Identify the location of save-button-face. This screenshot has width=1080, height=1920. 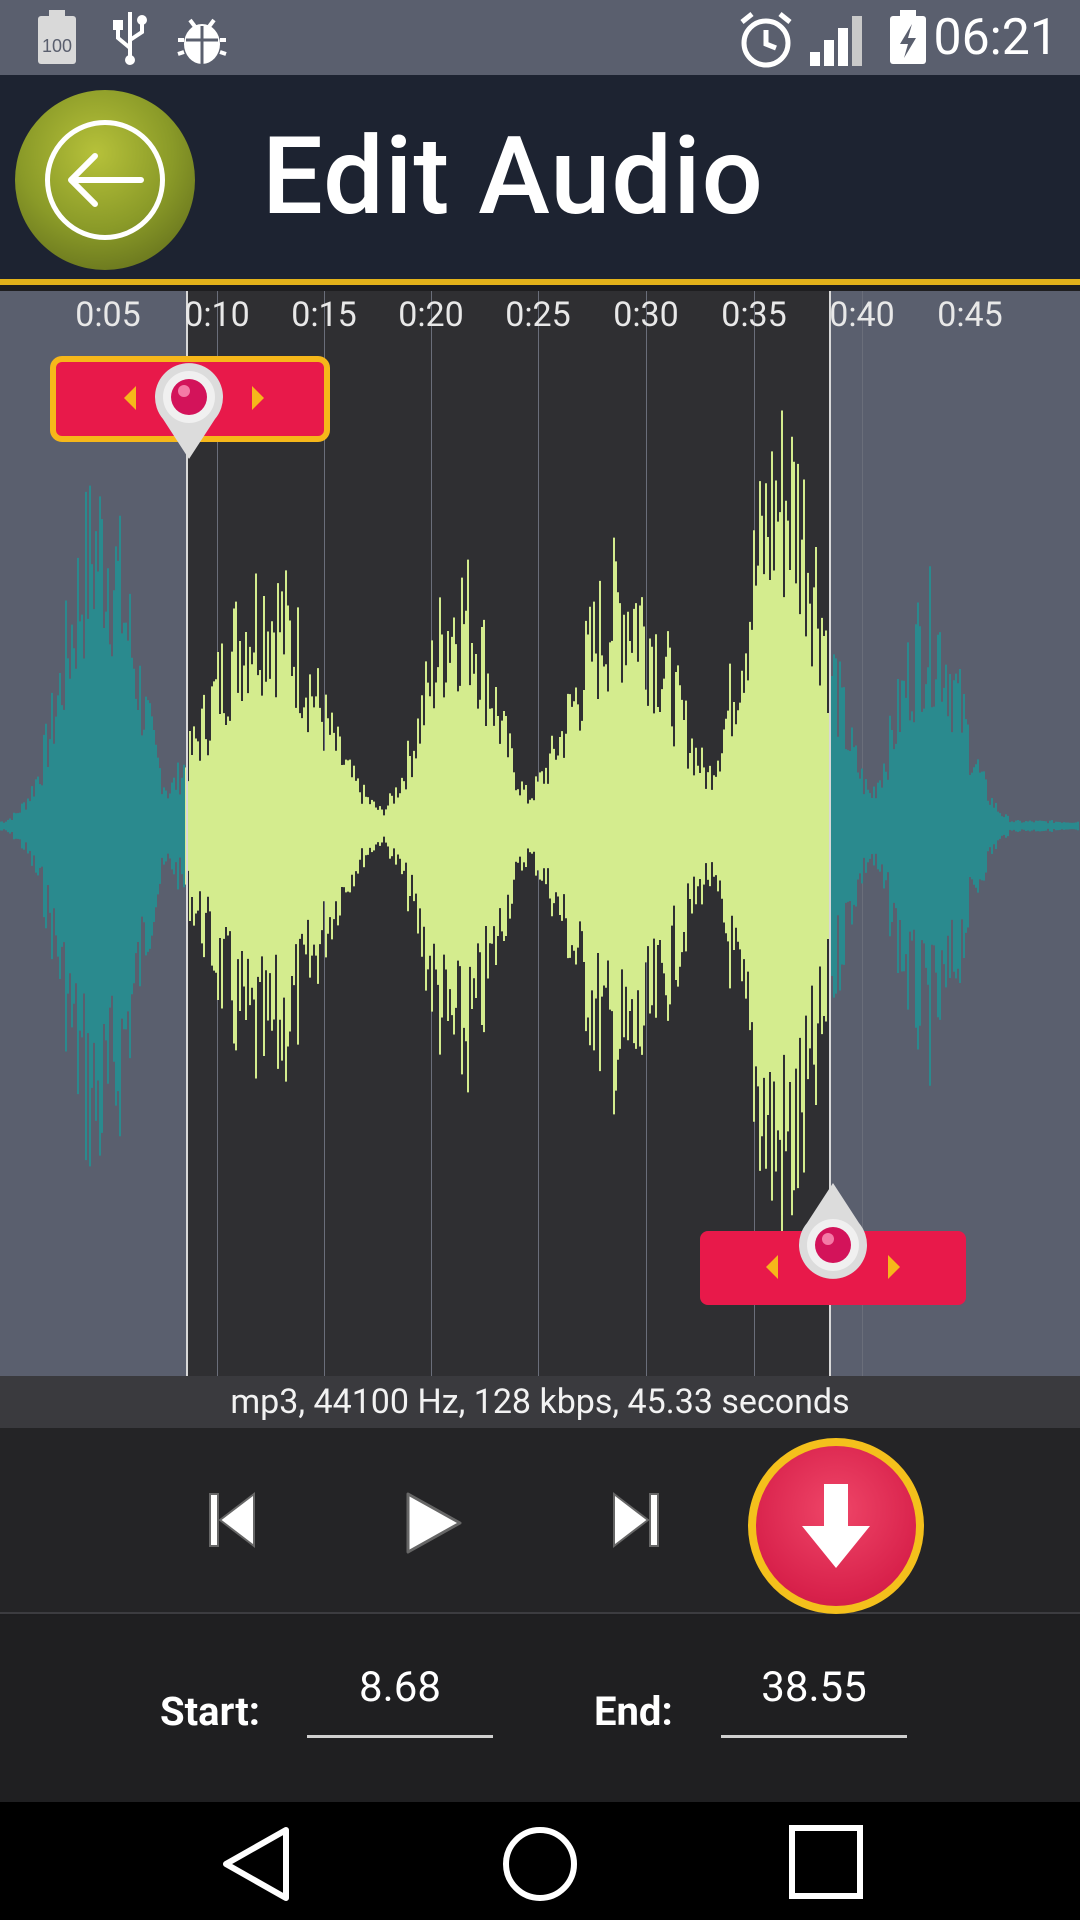
(836, 1526).